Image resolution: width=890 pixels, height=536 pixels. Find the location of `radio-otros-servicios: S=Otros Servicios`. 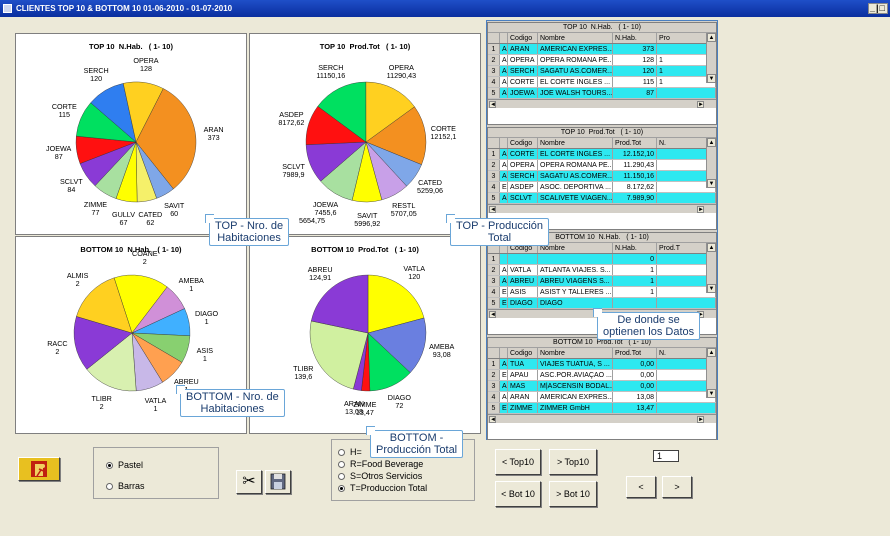

radio-otros-servicios: S=Otros Servicios is located at coordinates (380, 476).